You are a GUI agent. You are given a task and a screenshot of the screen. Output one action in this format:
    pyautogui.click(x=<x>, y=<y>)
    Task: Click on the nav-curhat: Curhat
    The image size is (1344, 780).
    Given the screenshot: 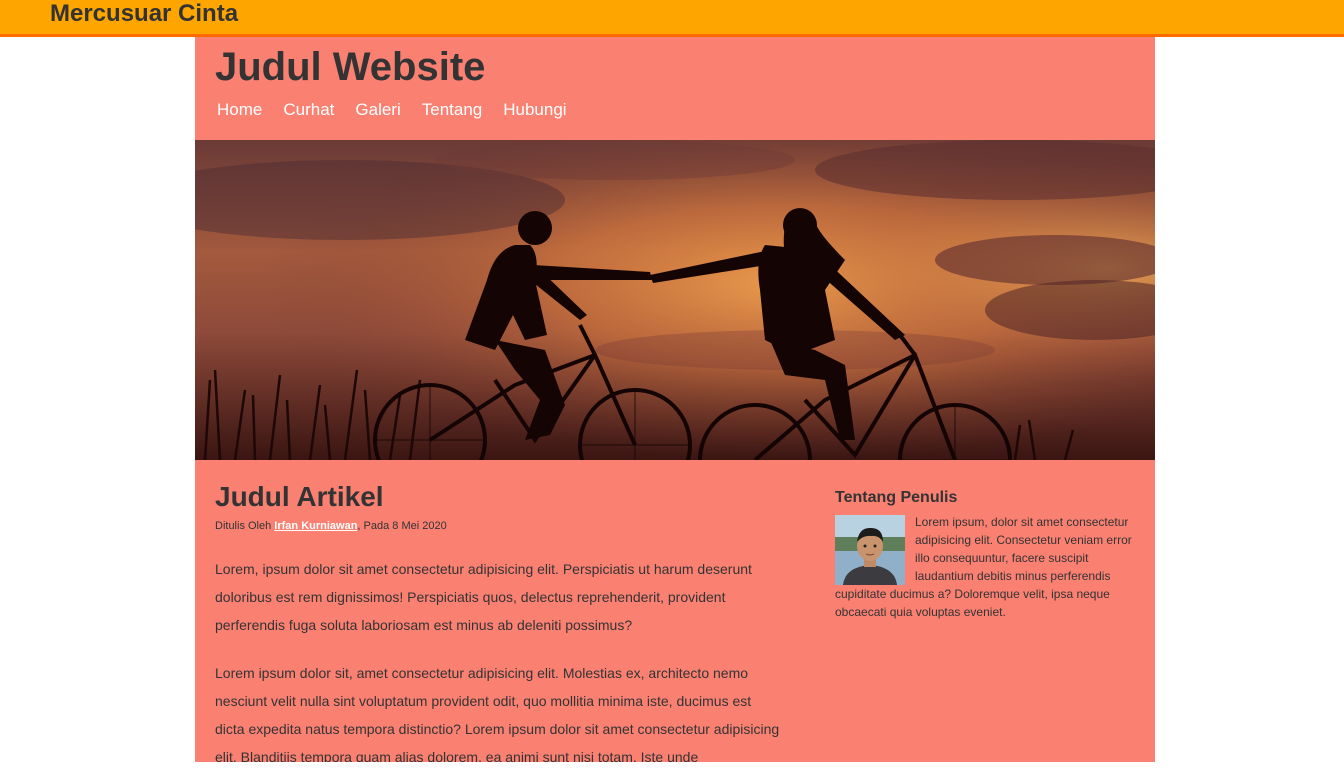 What is the action you would take?
    pyautogui.click(x=308, y=110)
    